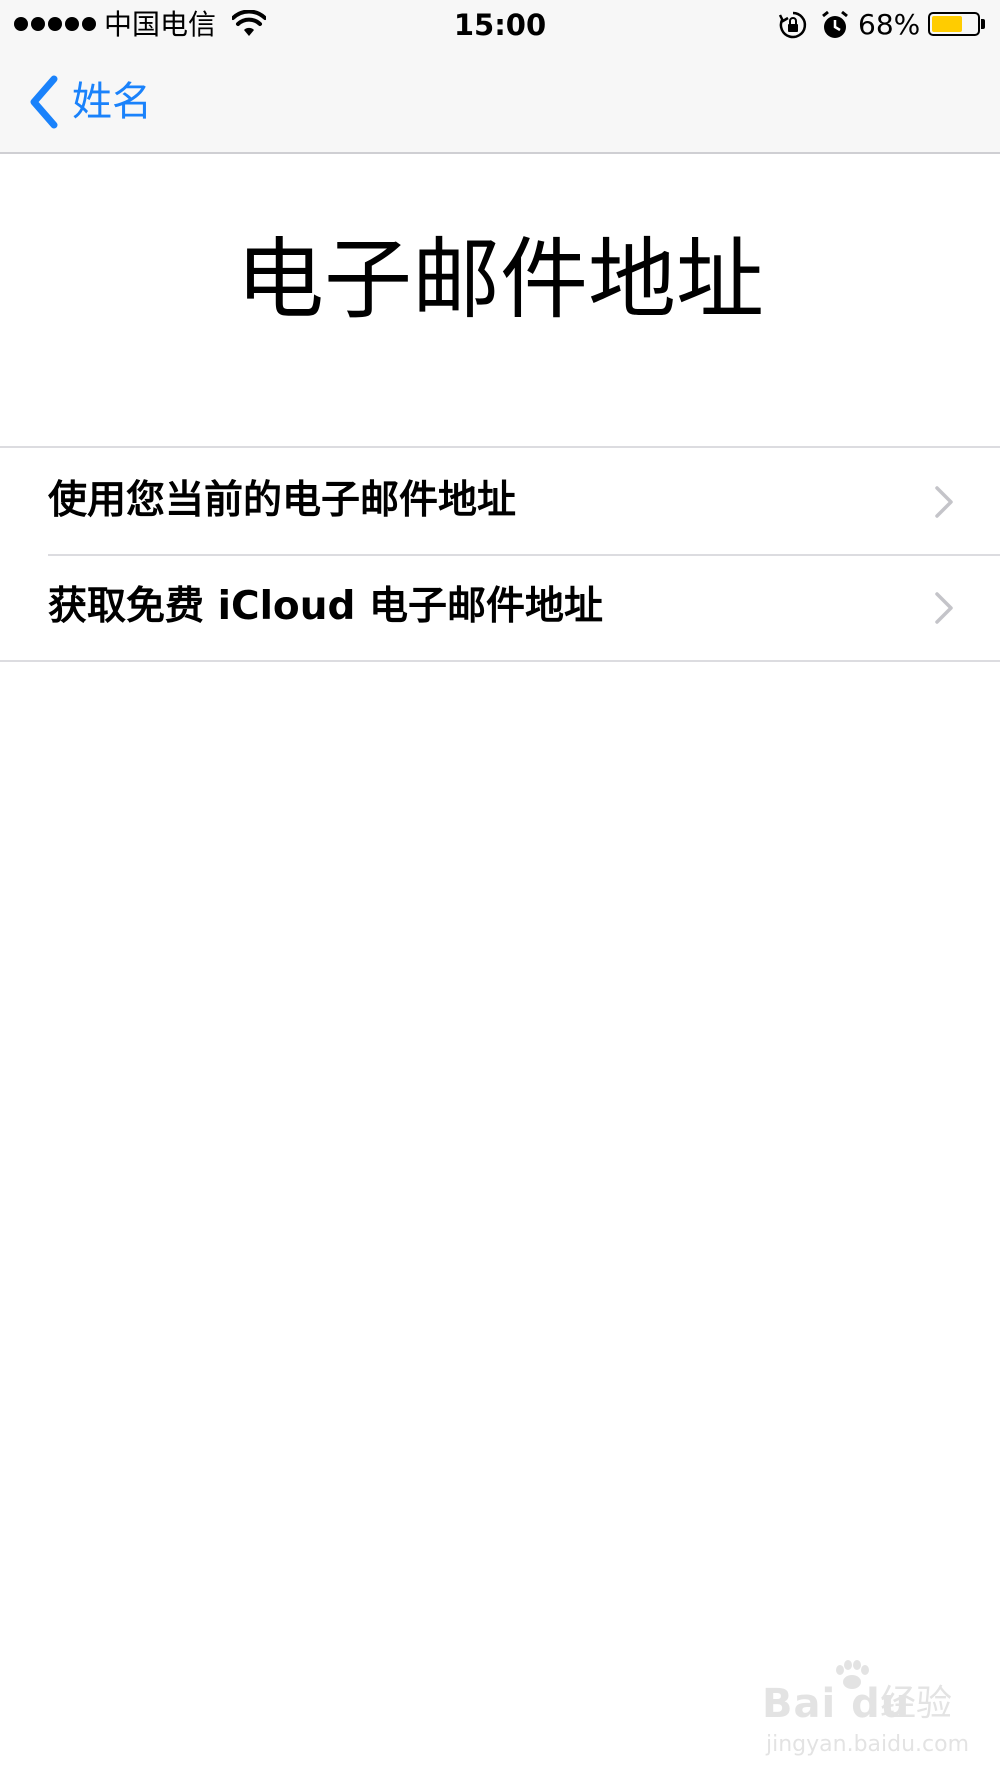 Image resolution: width=1000 pixels, height=1778 pixels. What do you see at coordinates (500, 102) in the screenshot?
I see `navigation-bar: 姓名` at bounding box center [500, 102].